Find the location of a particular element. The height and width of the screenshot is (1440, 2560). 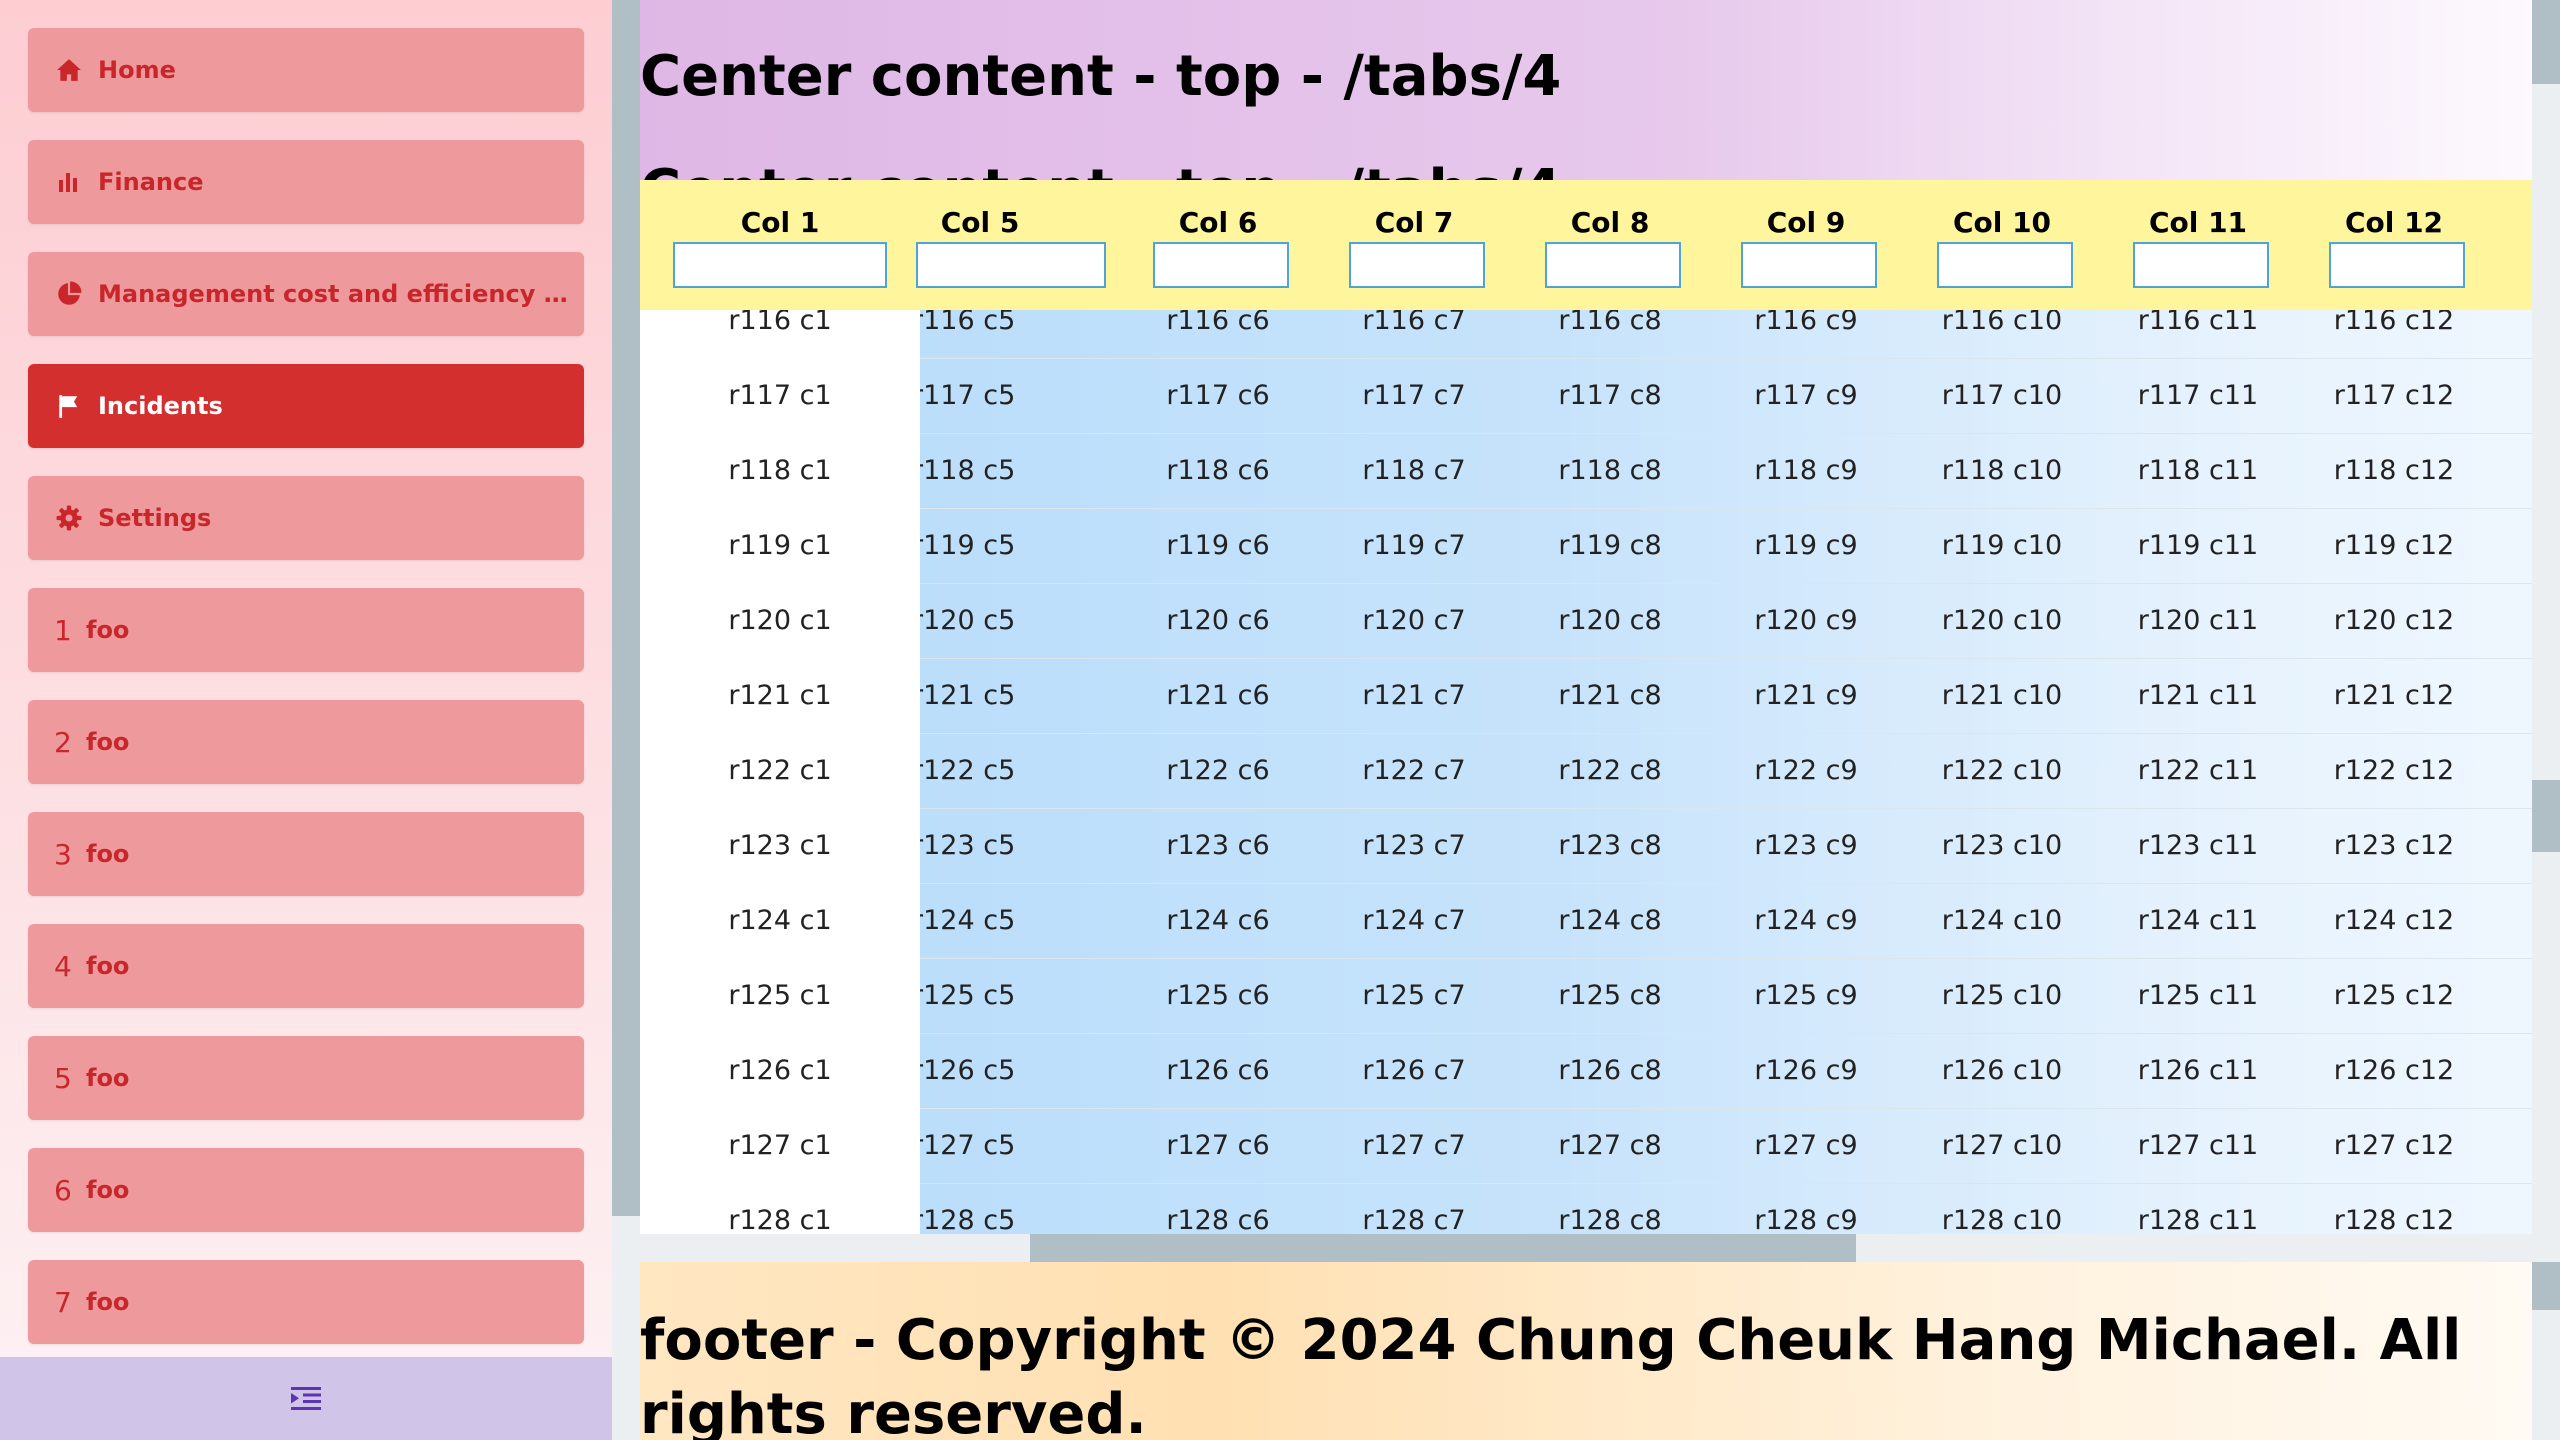

sidebar-item-foo-4: 4 foo is located at coordinates (306, 966).